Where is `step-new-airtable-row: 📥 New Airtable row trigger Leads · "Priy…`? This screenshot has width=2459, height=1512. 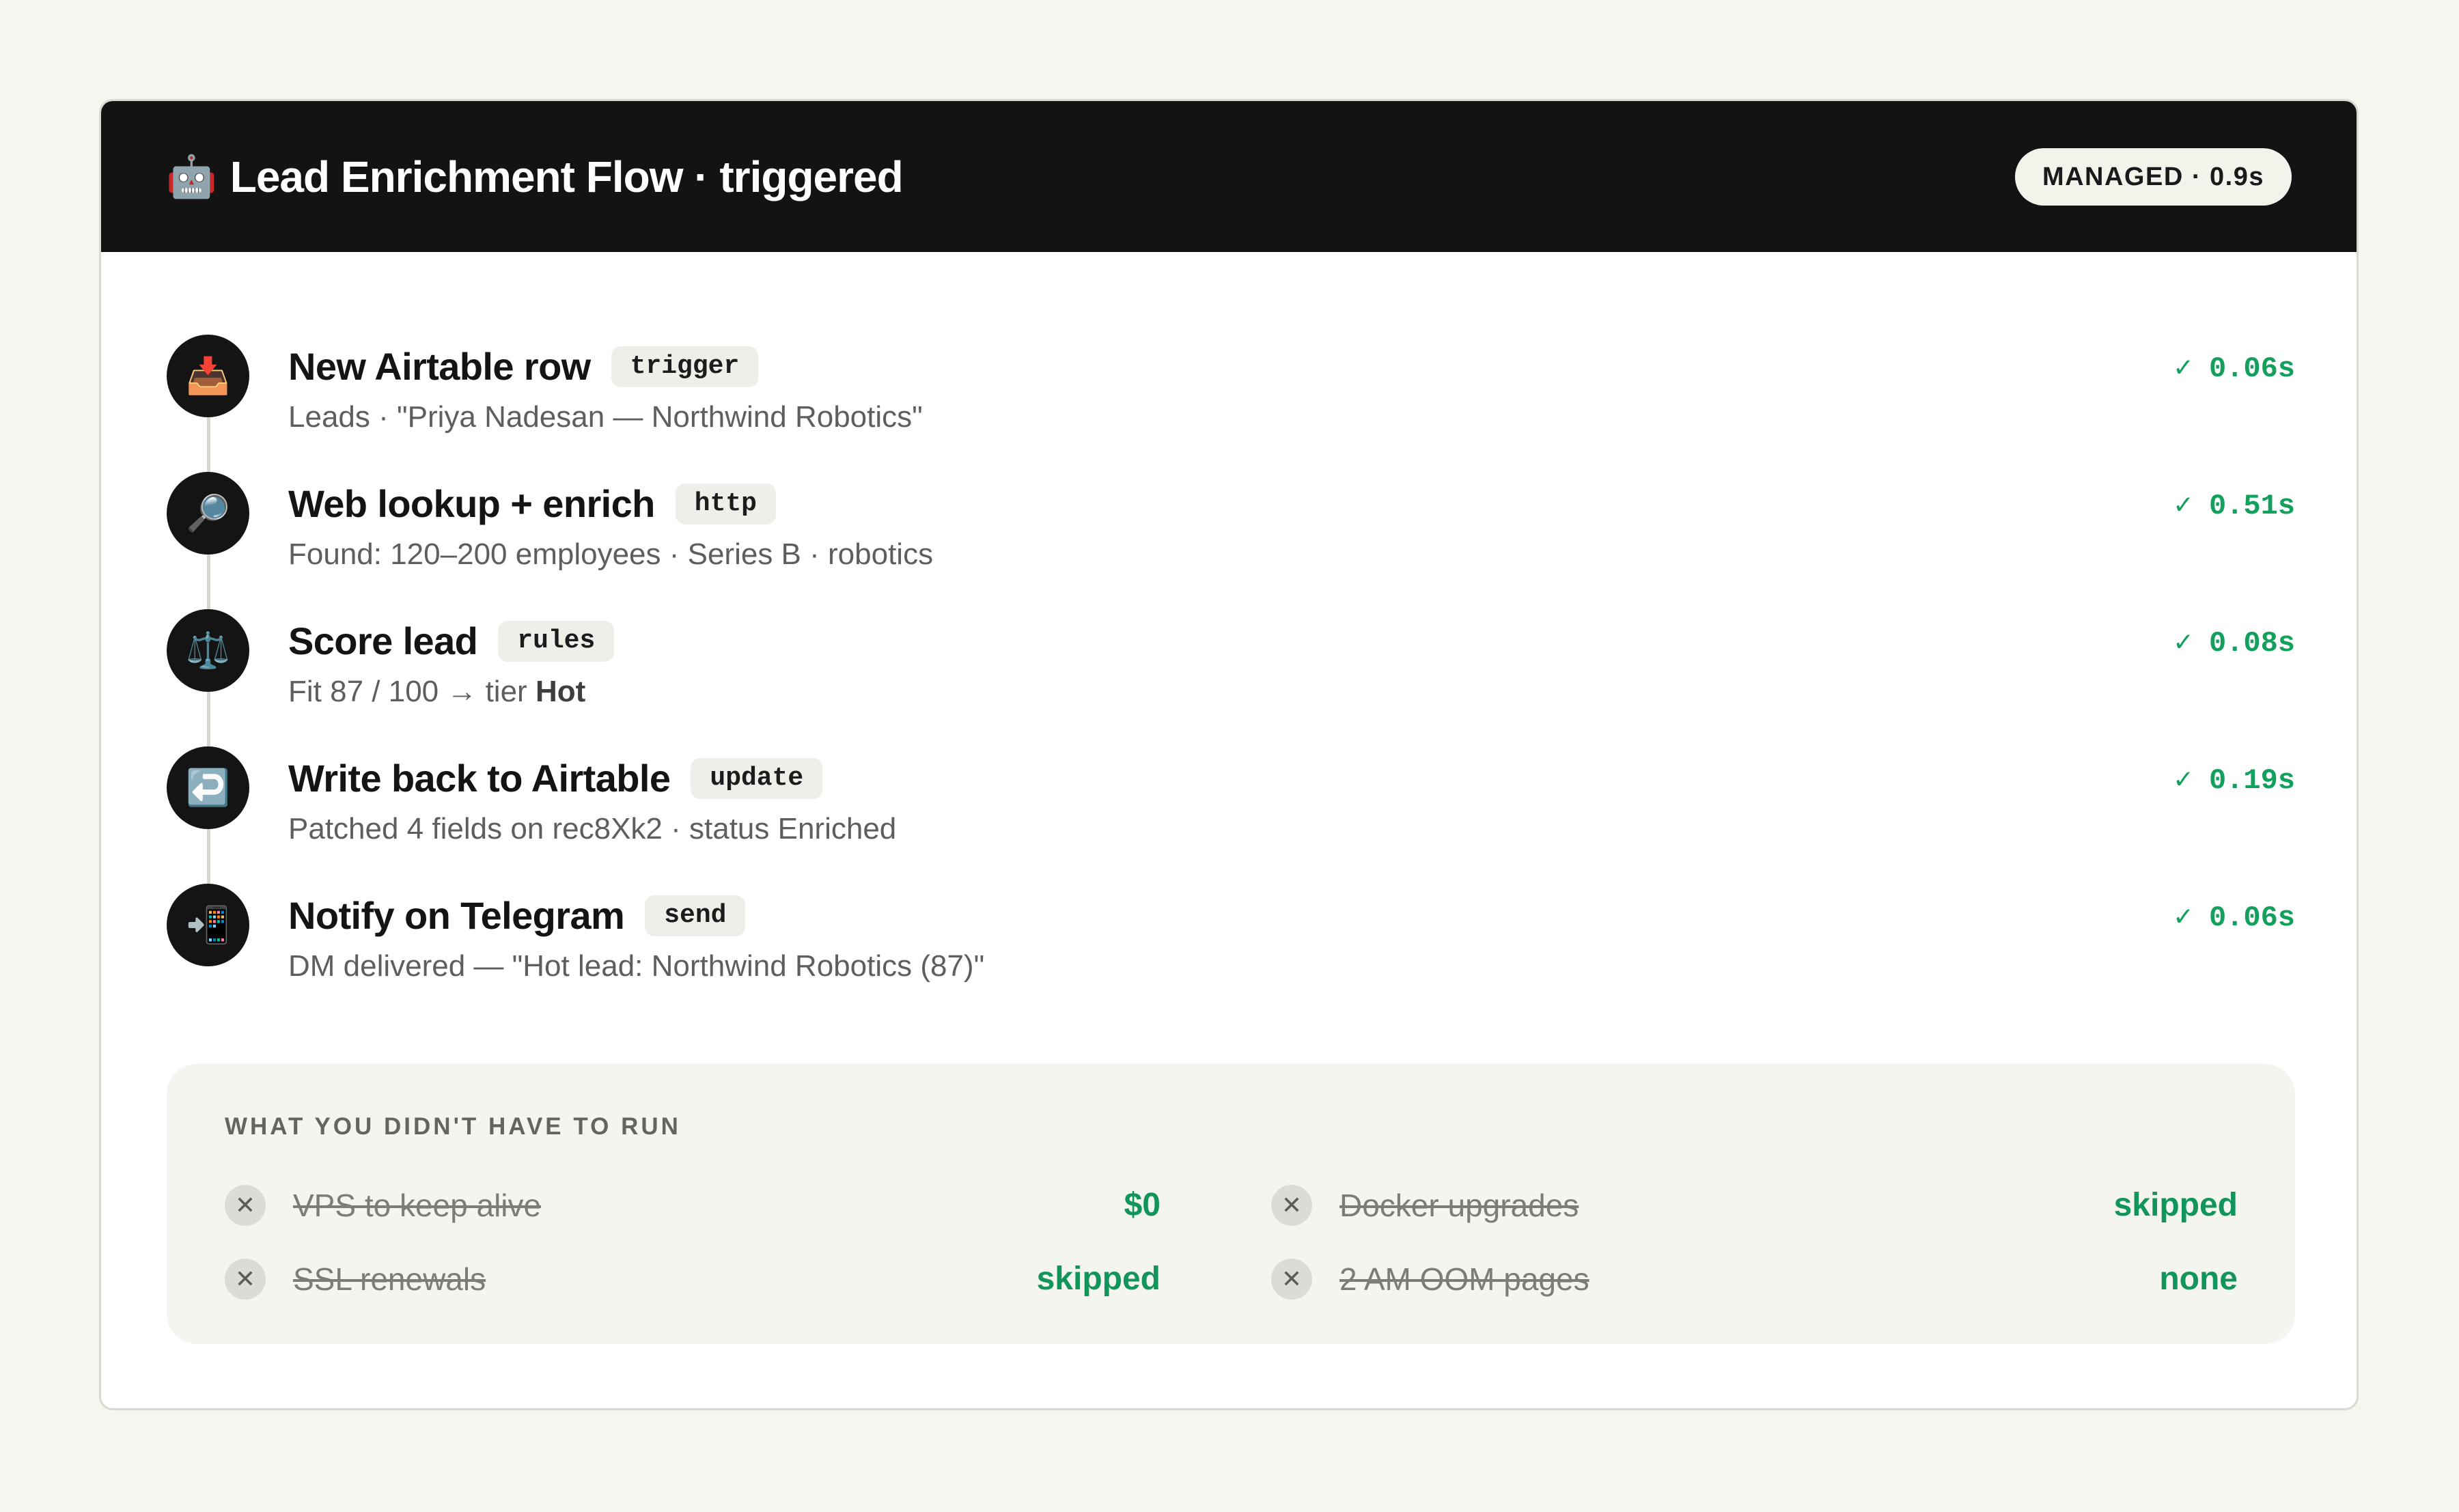 step-new-airtable-row: 📥 New Airtable row trigger Leads · "Priy… is located at coordinates (1231, 403).